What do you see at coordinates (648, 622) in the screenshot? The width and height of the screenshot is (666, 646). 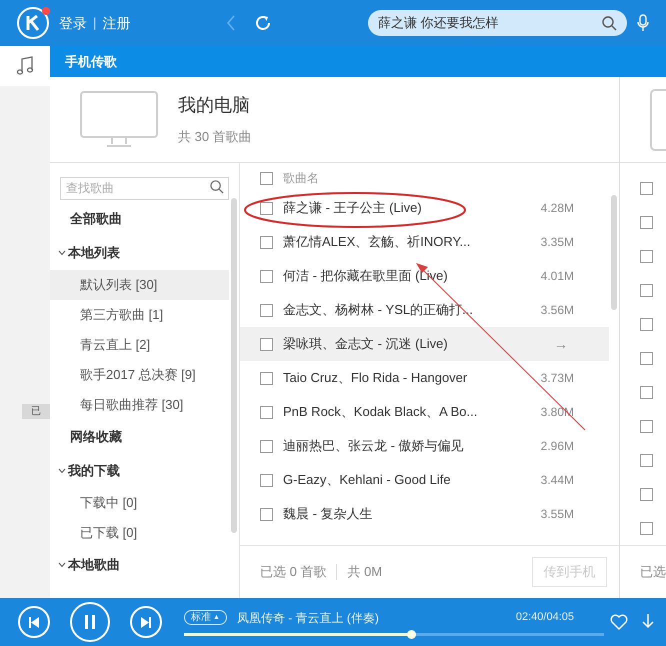 I see `download-icon` at bounding box center [648, 622].